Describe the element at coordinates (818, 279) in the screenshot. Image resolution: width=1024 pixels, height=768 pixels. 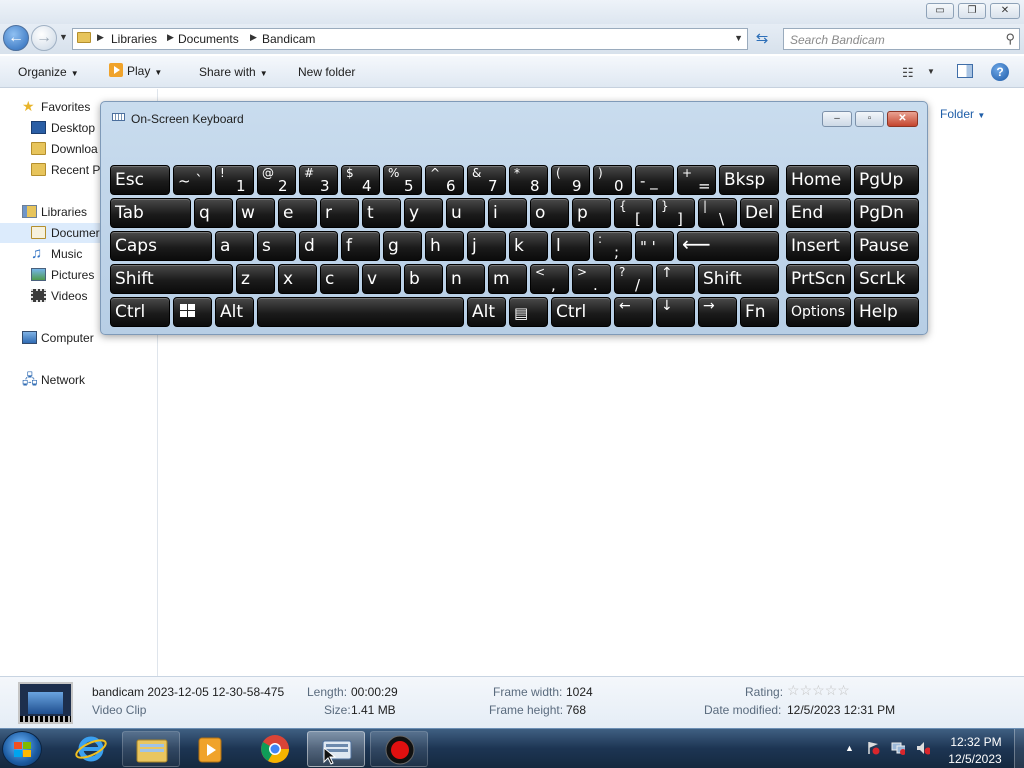
I see `key-prtscn: PrtScn` at that location.